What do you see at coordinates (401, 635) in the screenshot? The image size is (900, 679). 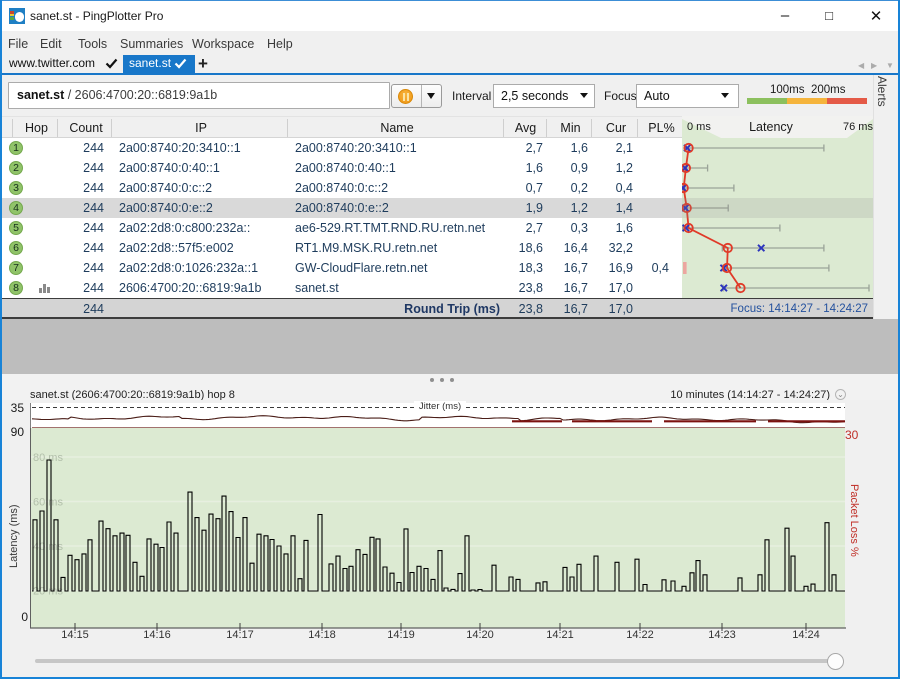 I see `svg-text: 14:19` at bounding box center [401, 635].